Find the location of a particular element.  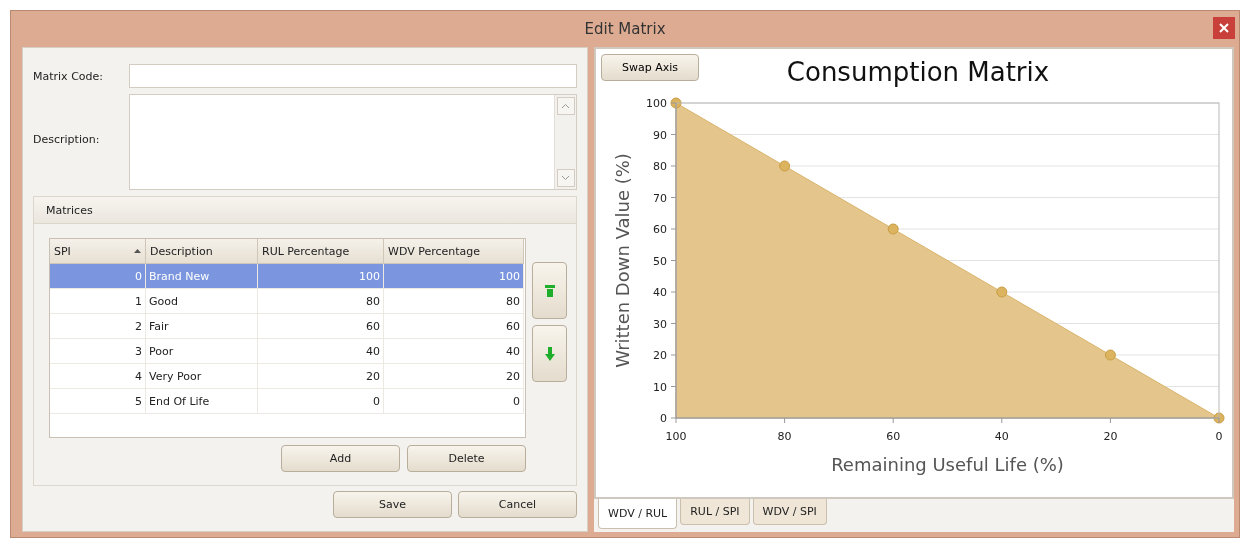

table-cell: Poor is located at coordinates (202, 351).